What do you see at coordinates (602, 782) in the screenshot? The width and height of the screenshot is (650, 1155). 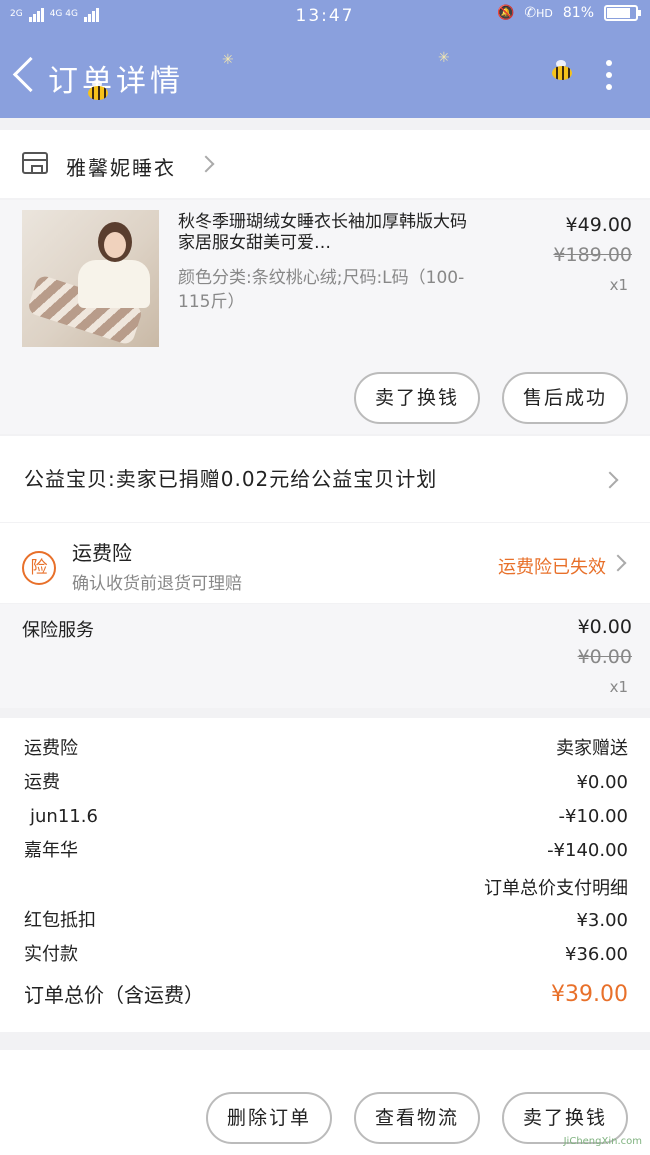 I see `payment-value: ¥0.00` at bounding box center [602, 782].